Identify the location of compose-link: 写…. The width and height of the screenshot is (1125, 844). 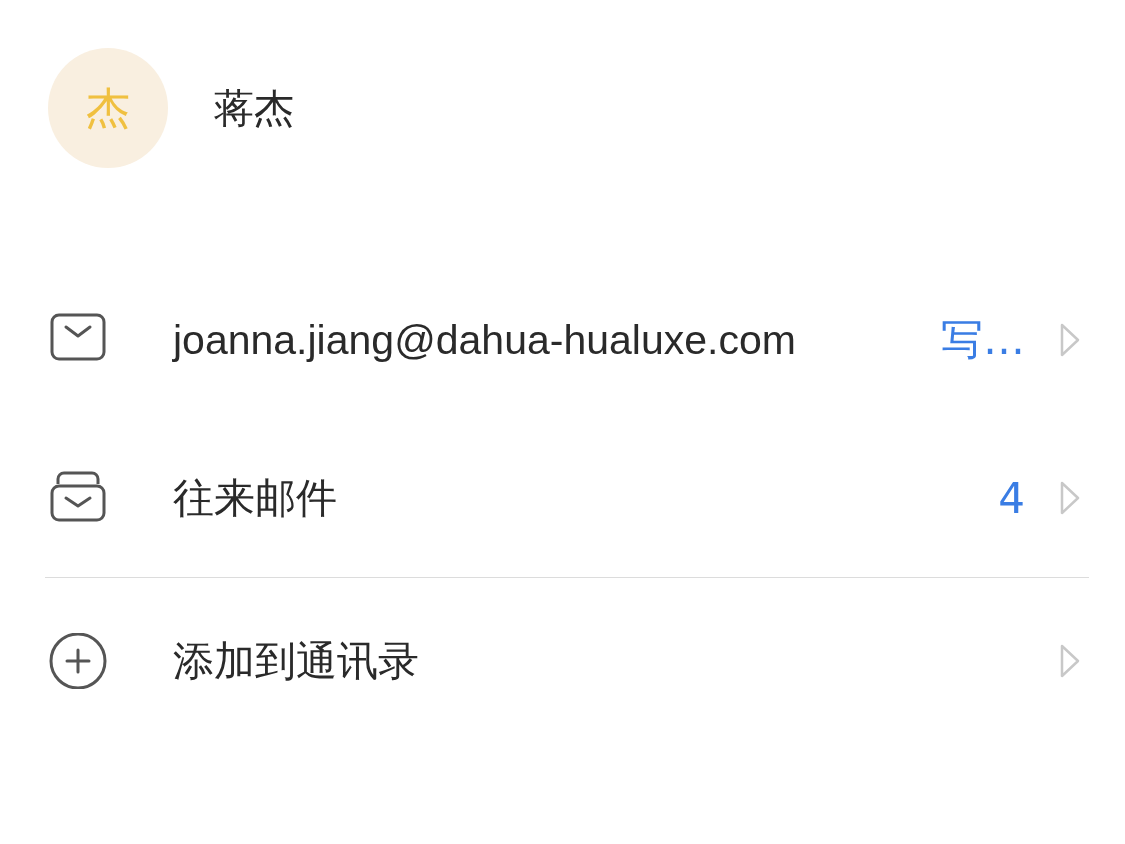
(983, 340).